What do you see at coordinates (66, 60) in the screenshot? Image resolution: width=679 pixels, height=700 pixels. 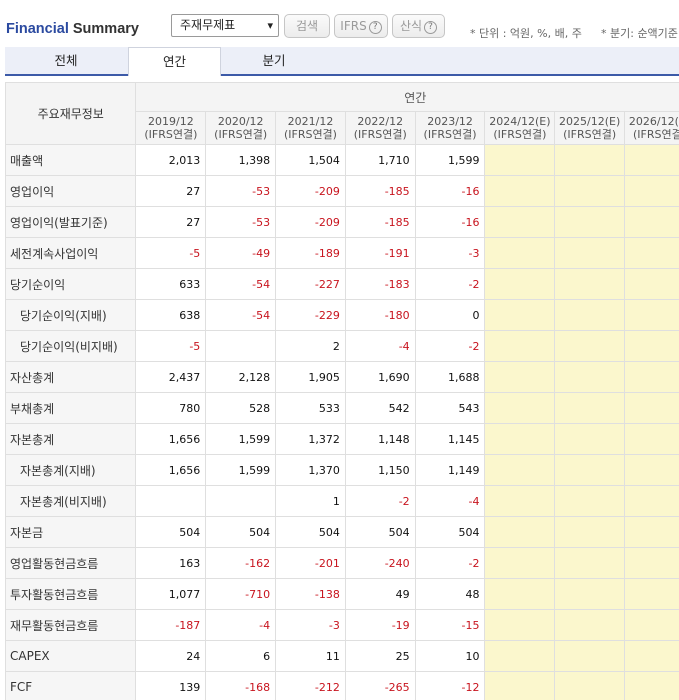 I see `tab-all: 전체` at bounding box center [66, 60].